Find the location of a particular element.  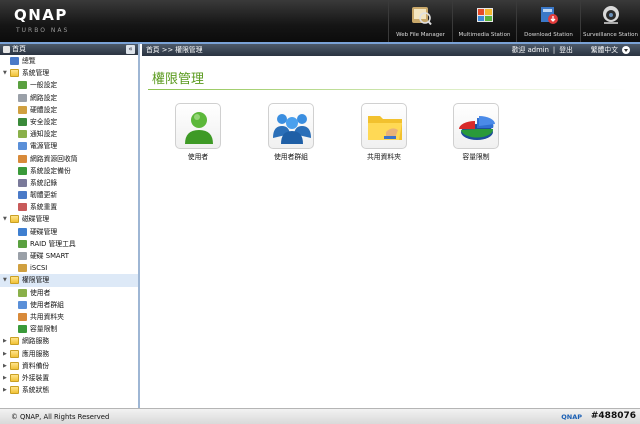

sidebar-item: 使用者 is located at coordinates (69, 293).